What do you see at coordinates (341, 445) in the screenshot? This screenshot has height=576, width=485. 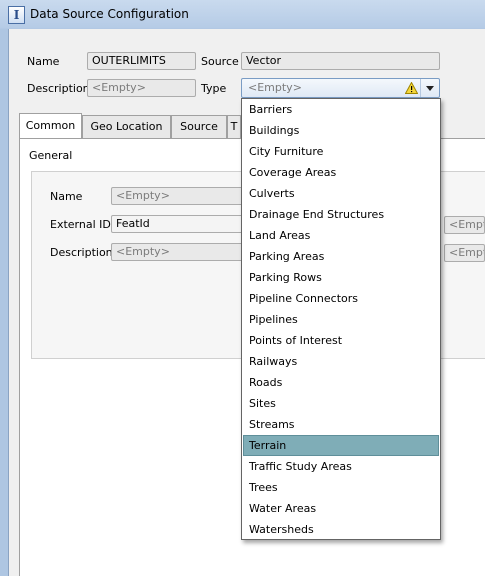 I see `type-option-terrain: Terrain` at bounding box center [341, 445].